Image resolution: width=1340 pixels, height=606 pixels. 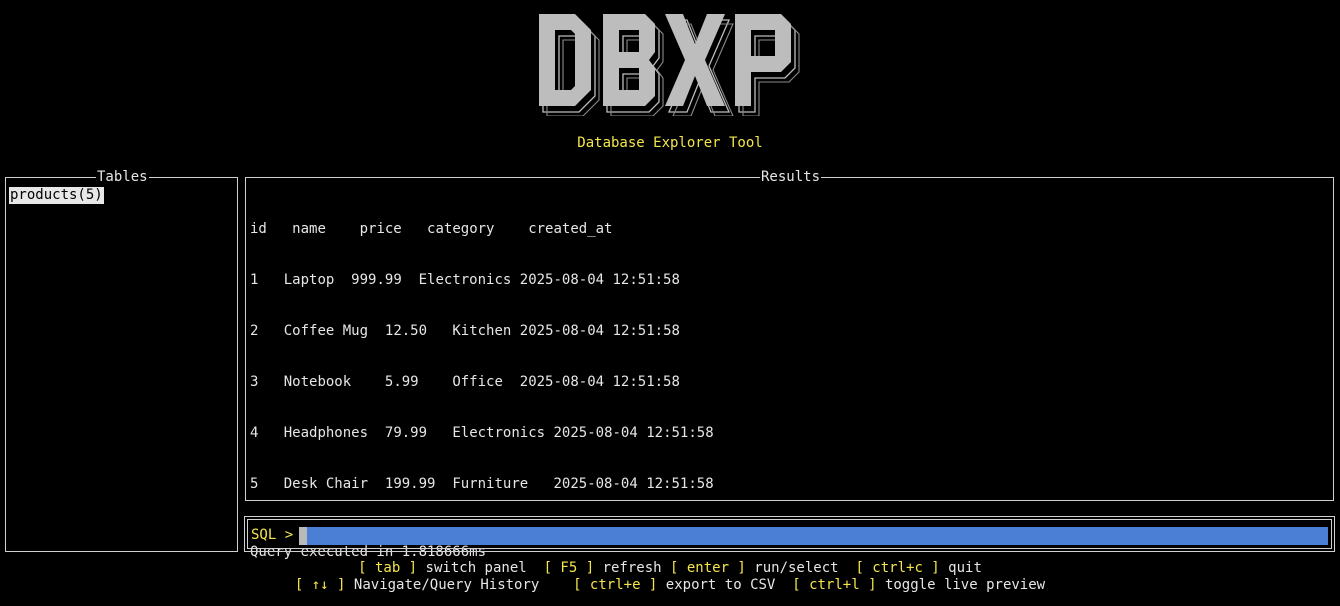 What do you see at coordinates (490, 484) in the screenshot?
I see `cell-category: Furniture` at bounding box center [490, 484].